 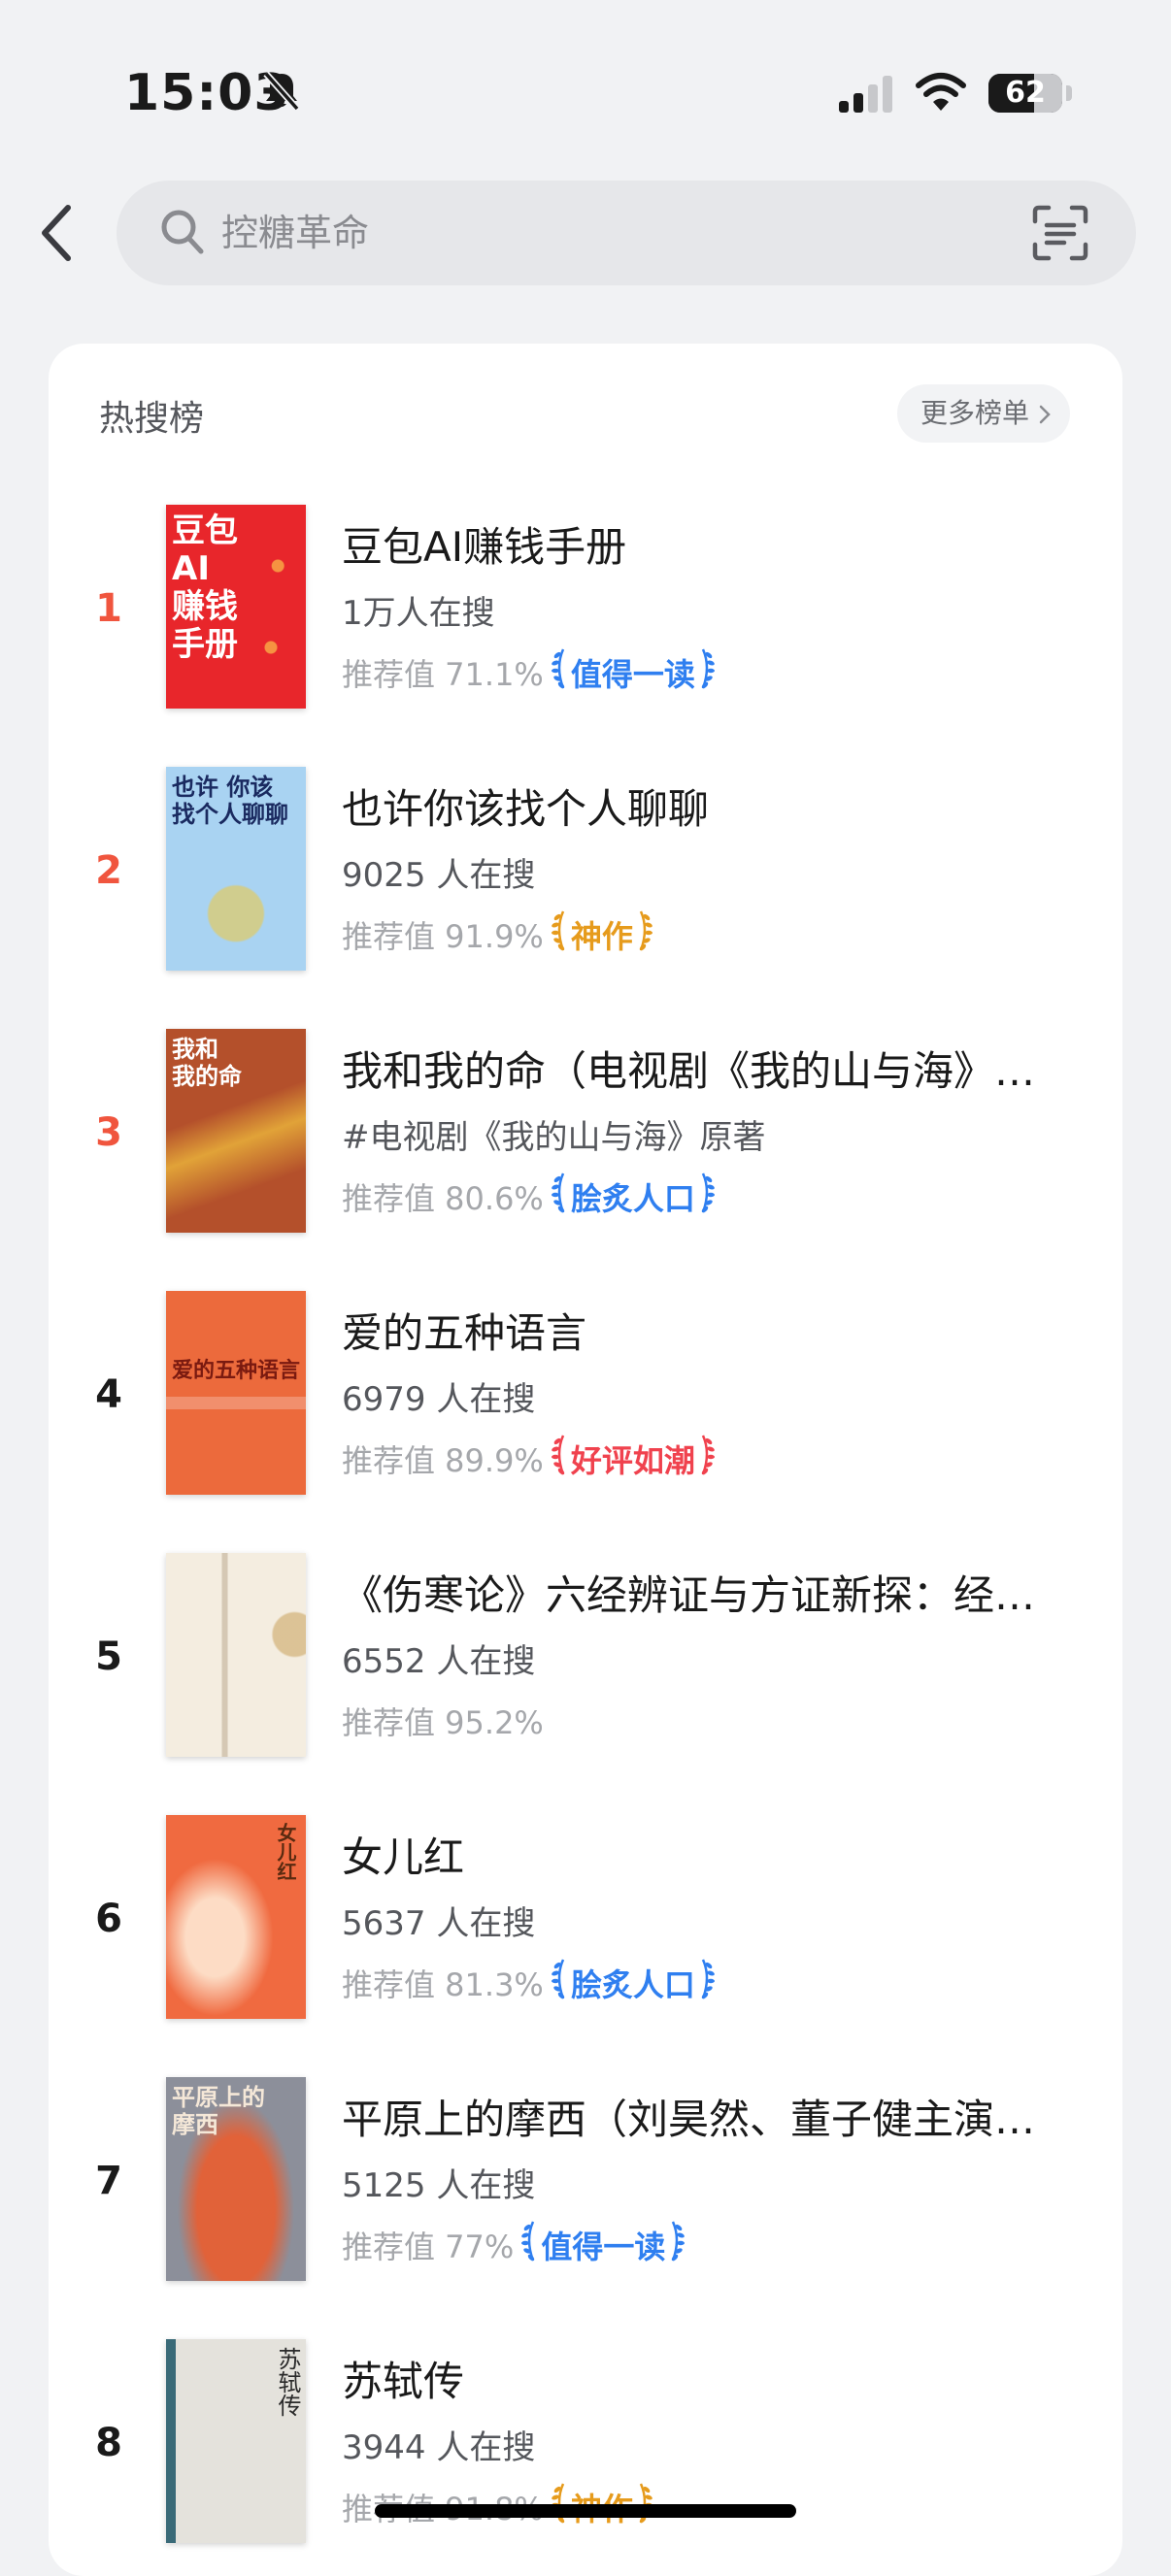 What do you see at coordinates (439, 1661) in the screenshot?
I see `book-search-count: 6552 人在搜` at bounding box center [439, 1661].